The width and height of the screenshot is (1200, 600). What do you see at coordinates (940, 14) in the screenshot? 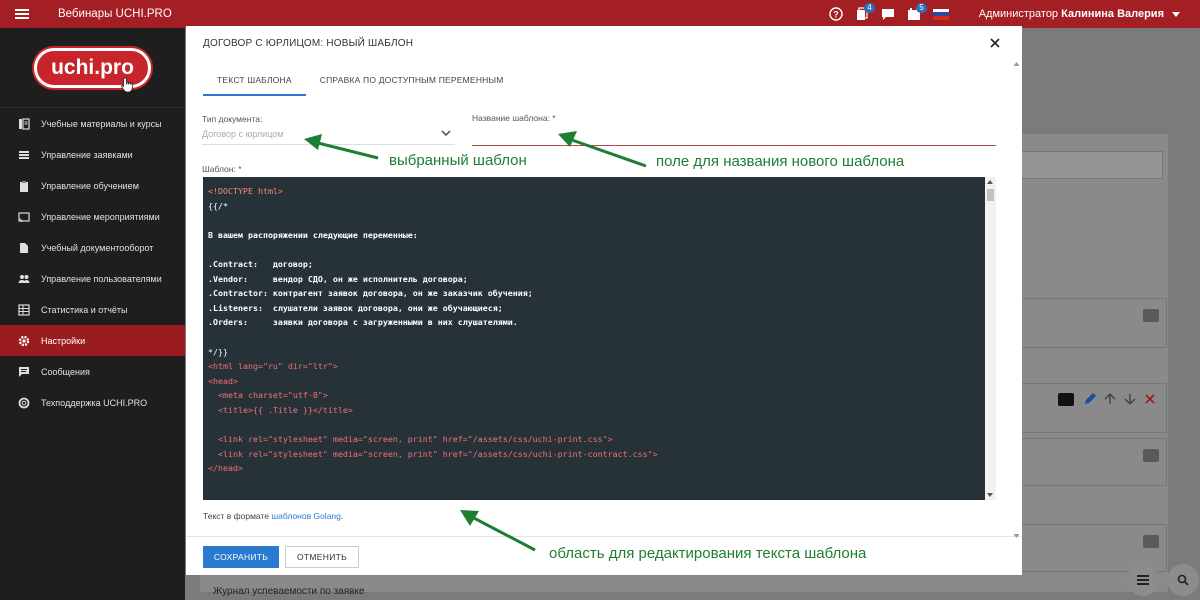
I see `language-flag-icon` at bounding box center [940, 14].